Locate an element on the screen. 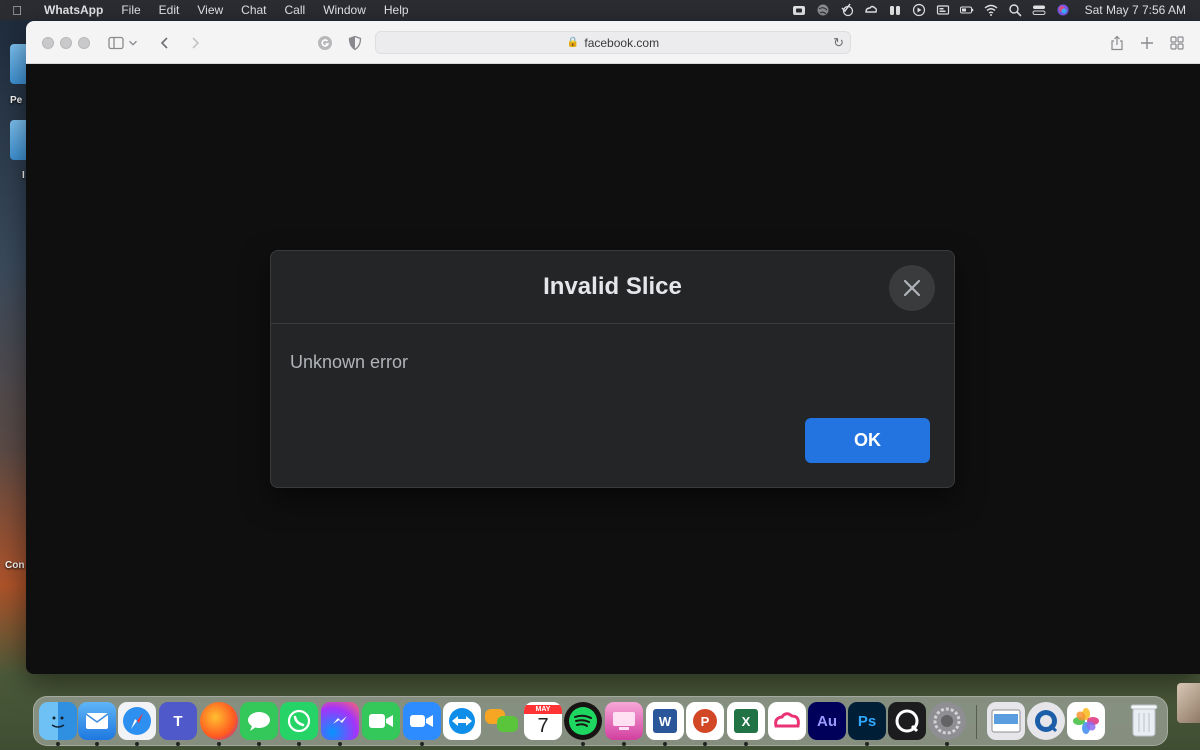  microsoft-excel-icon: X is located at coordinates (746, 721).